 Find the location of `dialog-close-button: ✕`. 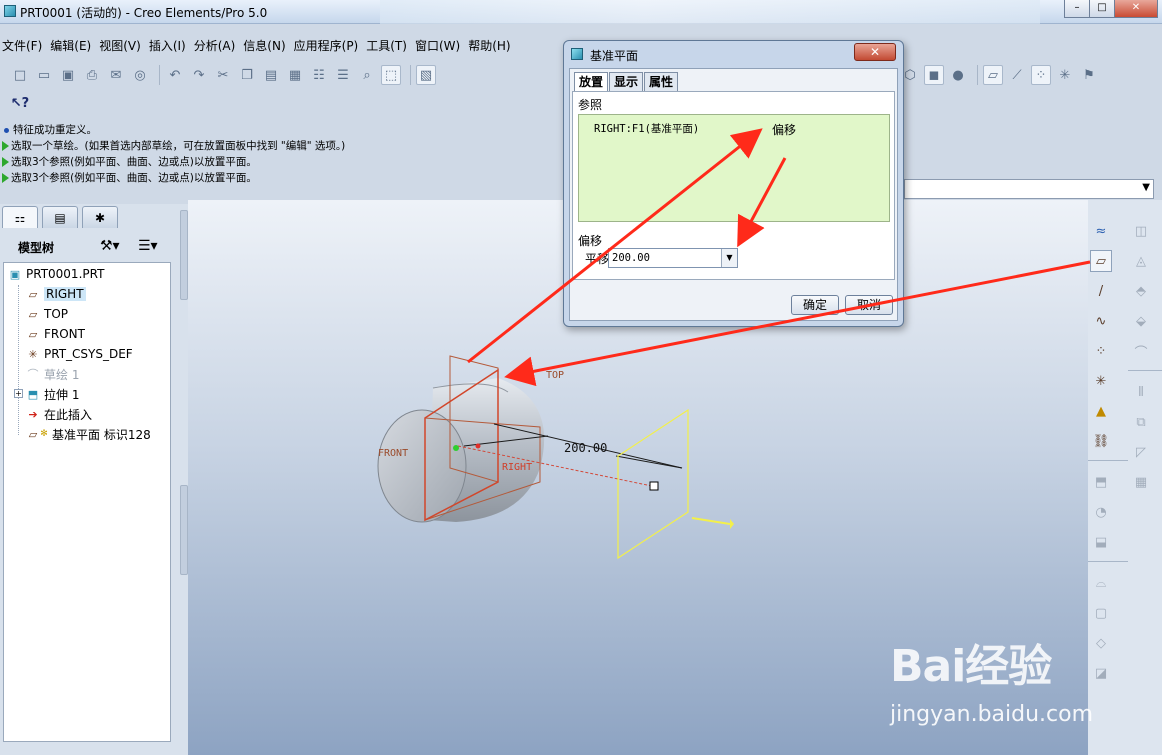

dialog-close-button: ✕ is located at coordinates (875, 52).